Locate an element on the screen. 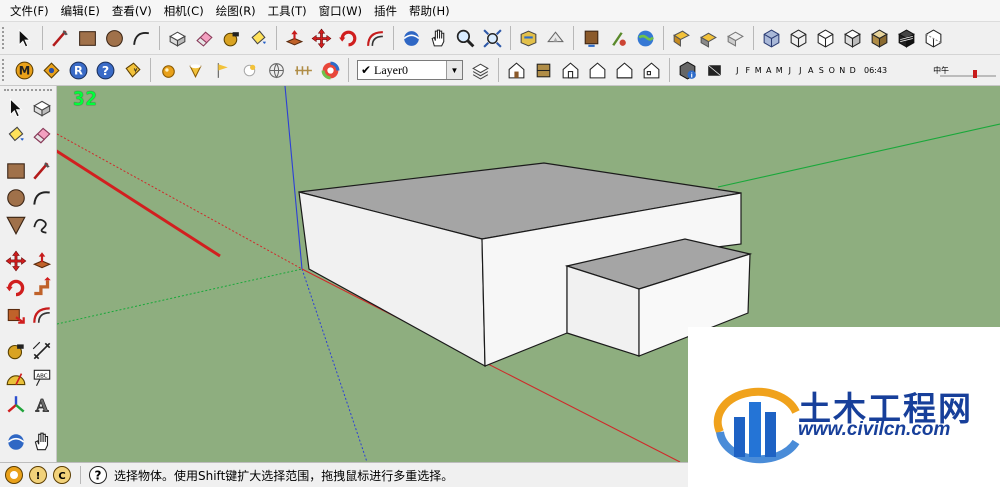 Image resolution: width=1000 pixels, height=487 pixels. plugin-m-icon: M is located at coordinates (24, 70).